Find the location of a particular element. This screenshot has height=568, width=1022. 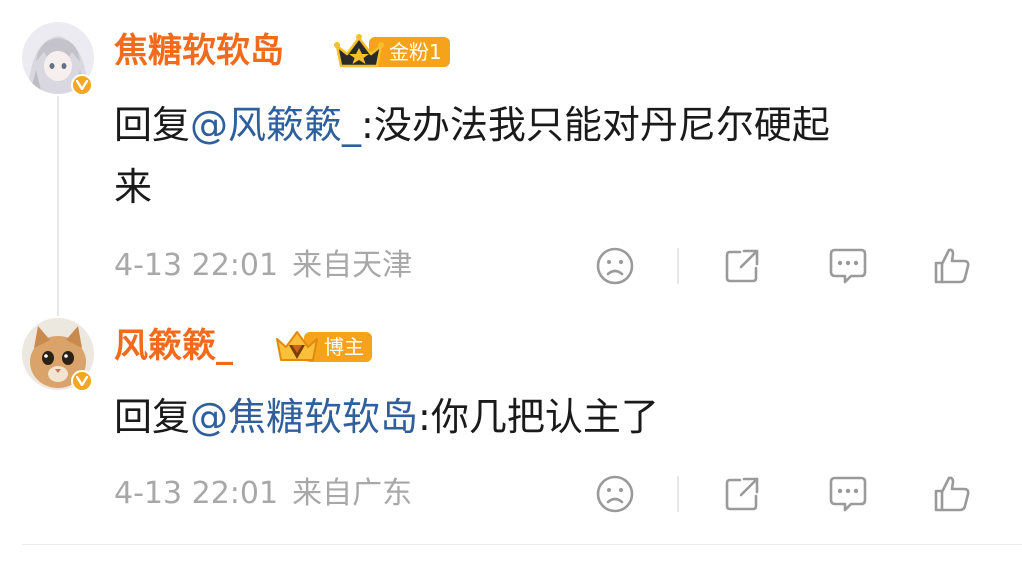

comment-meta: 4-13 22:01 来自广东 is located at coordinates (263, 494).